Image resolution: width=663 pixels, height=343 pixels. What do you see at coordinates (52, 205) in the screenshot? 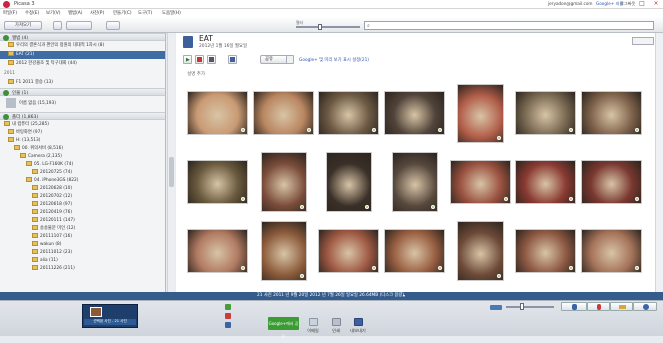
I see `folder-item: 20120618 (97)` at bounding box center [52, 205].